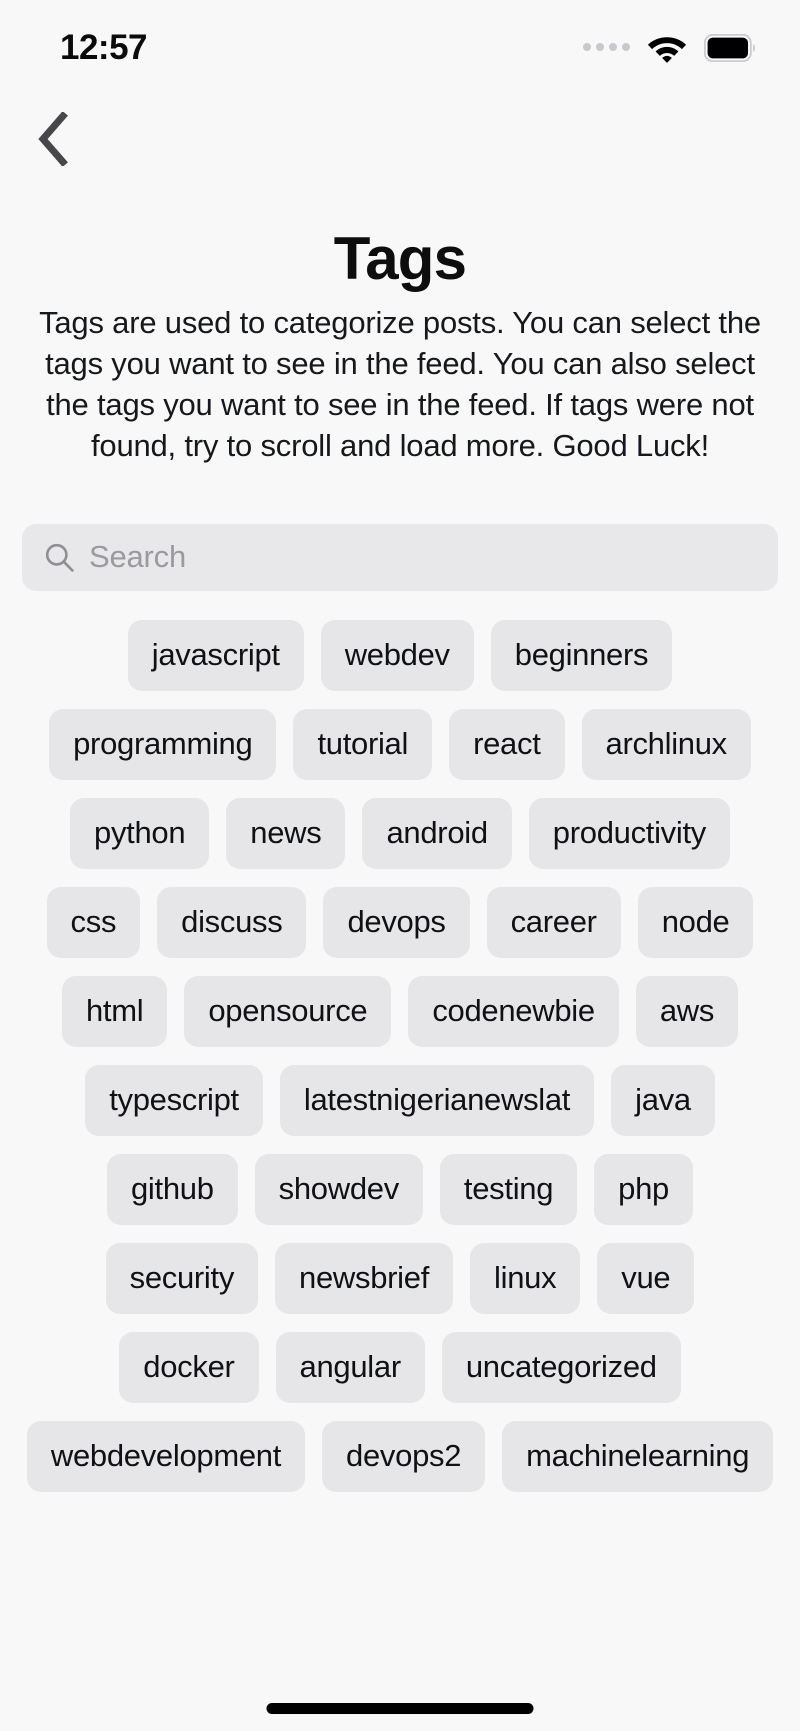 The width and height of the screenshot is (800, 1731). Describe the element at coordinates (629, 833) in the screenshot. I see `tag-pill: productivity` at that location.